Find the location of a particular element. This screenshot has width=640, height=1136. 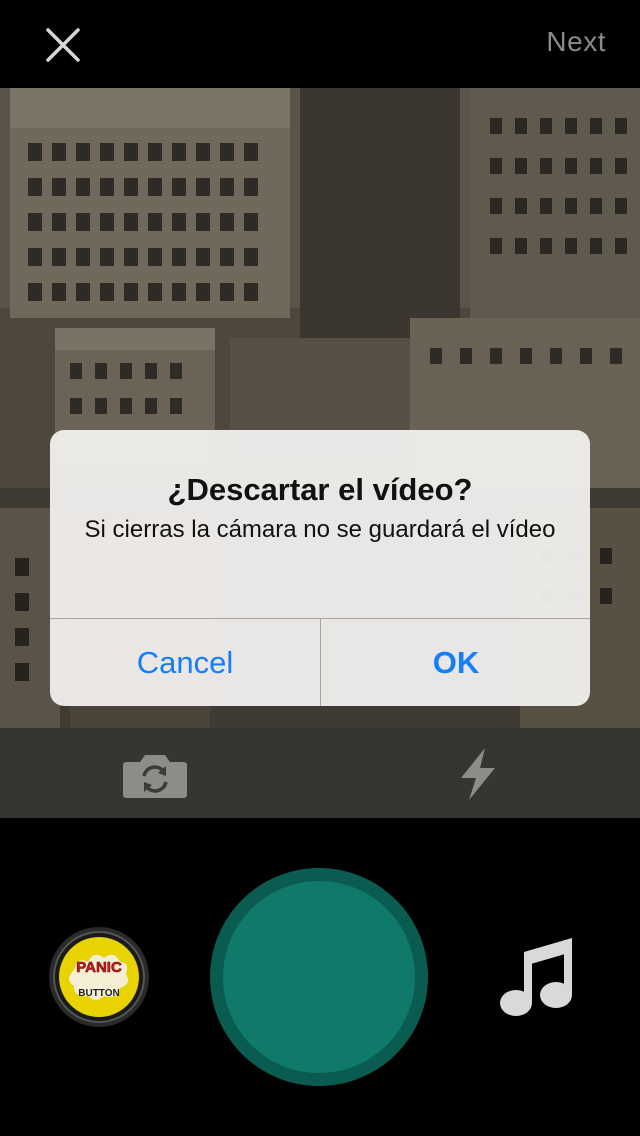

camera-flip-icon is located at coordinates (155, 776).